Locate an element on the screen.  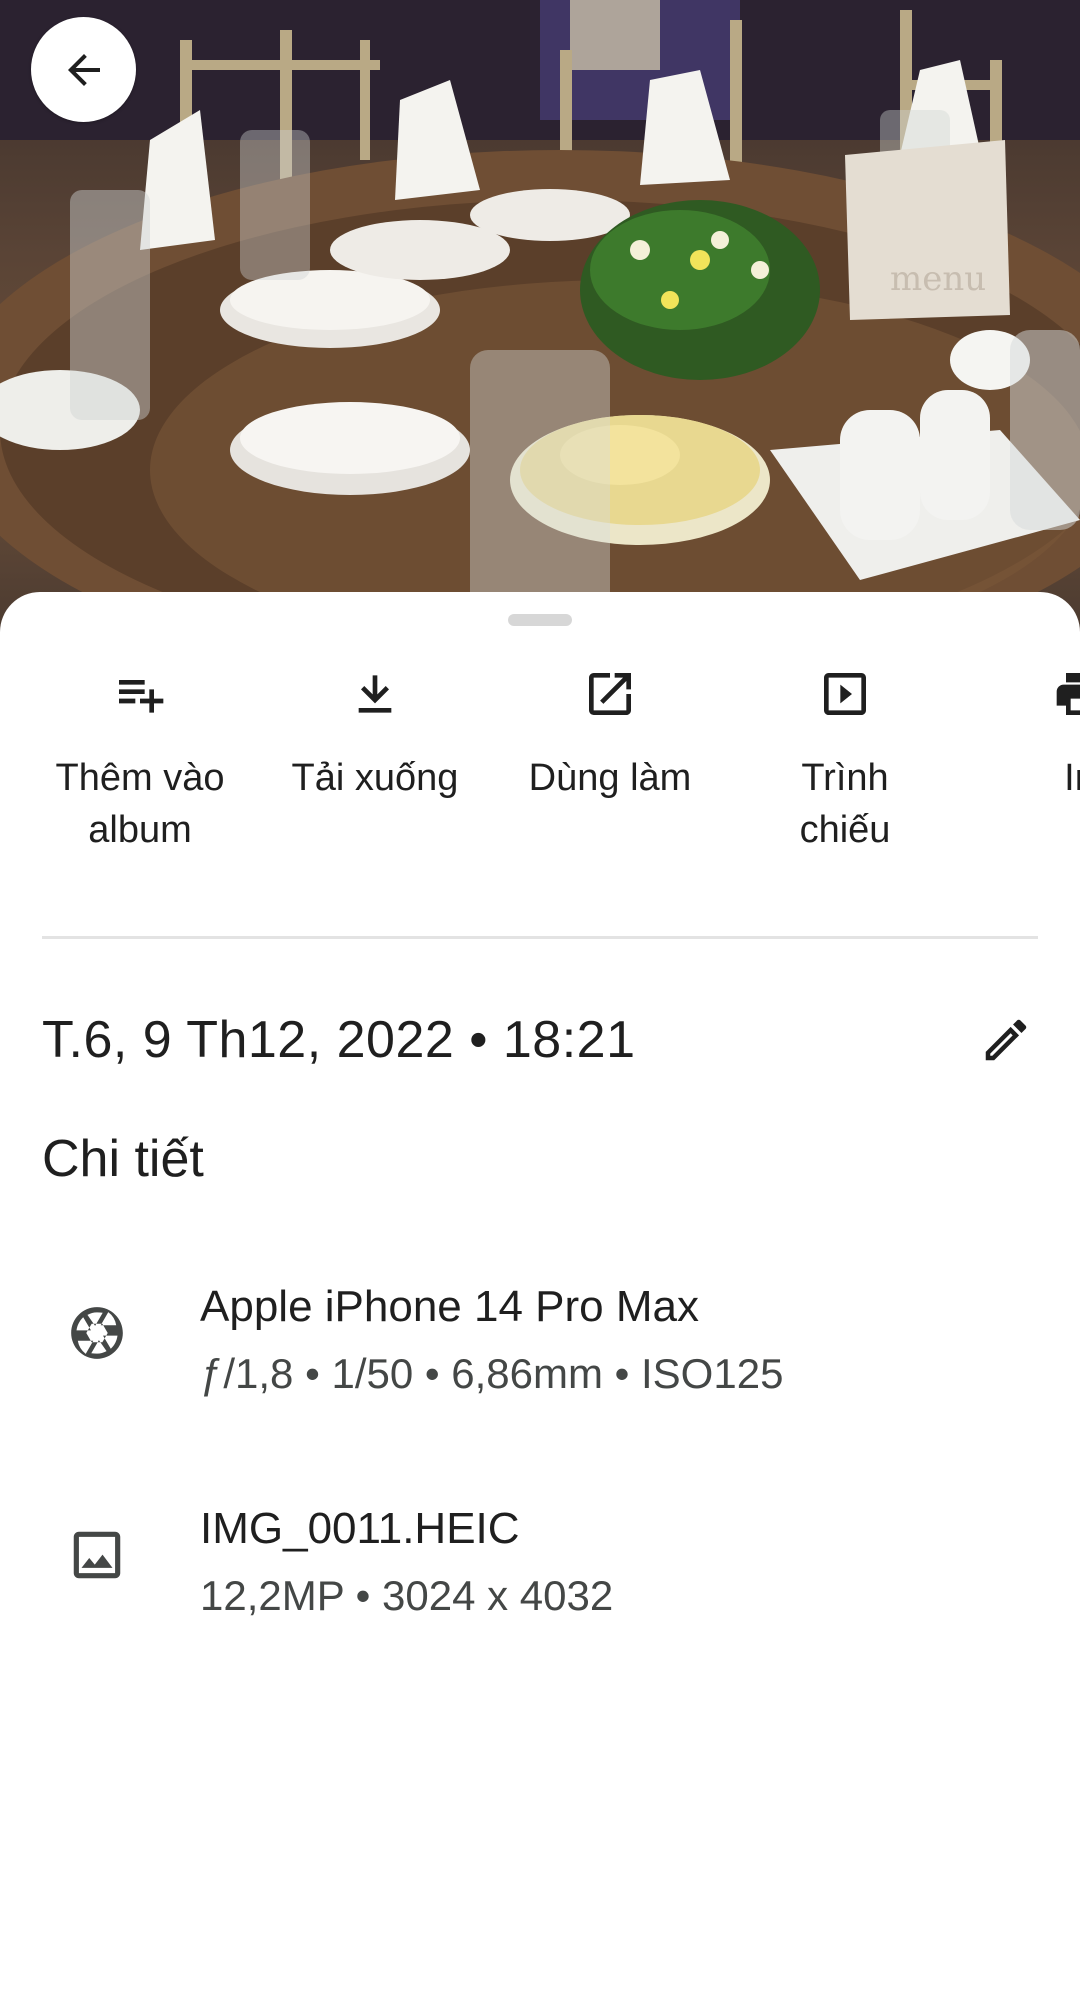
photo-datetime: T.6, 9 Th12, 2022 • 18:21 is located at coordinates (339, 1040).